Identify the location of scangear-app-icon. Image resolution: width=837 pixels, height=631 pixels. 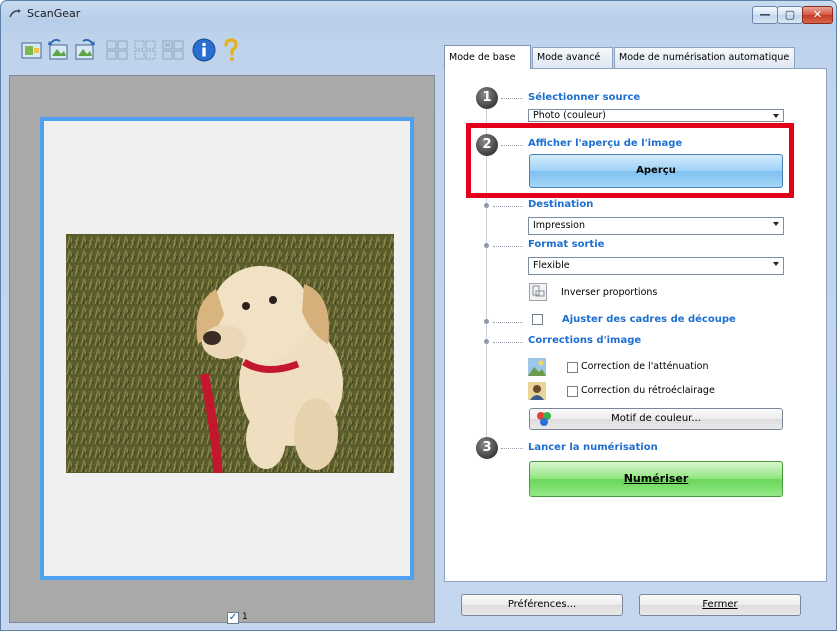
(15, 13).